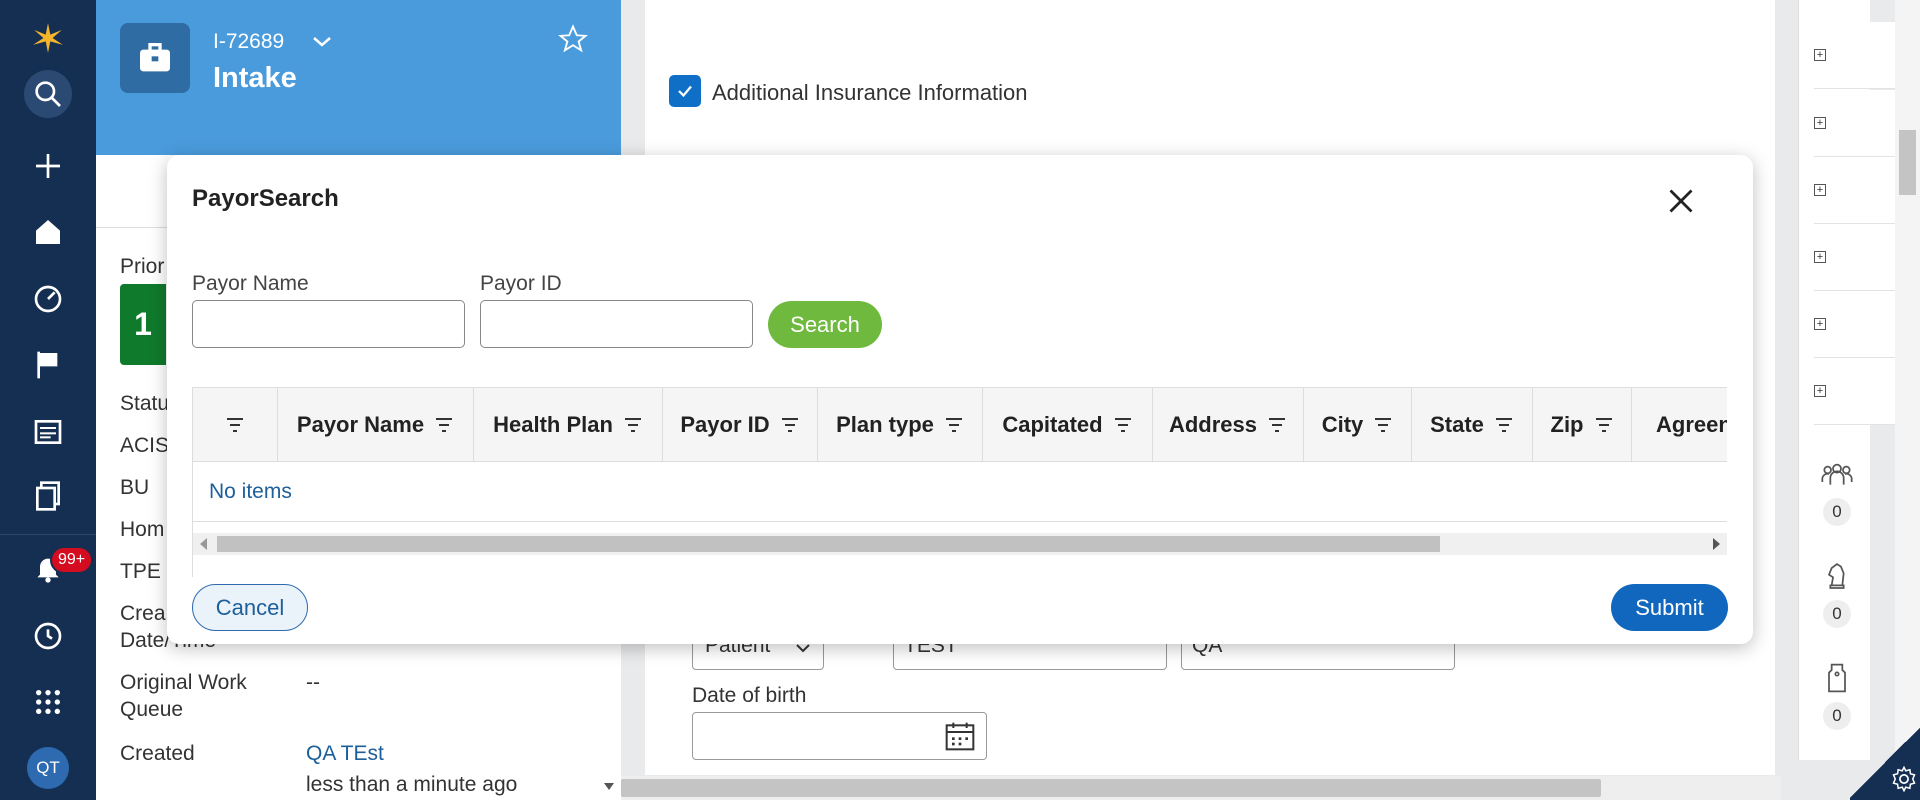  I want to click on scroll-right-icon, so click(1716, 544).